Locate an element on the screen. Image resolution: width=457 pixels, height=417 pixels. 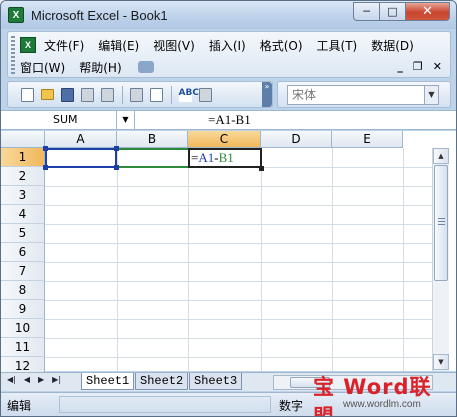
row-header-3: 3 is located at coordinates (23, 195).